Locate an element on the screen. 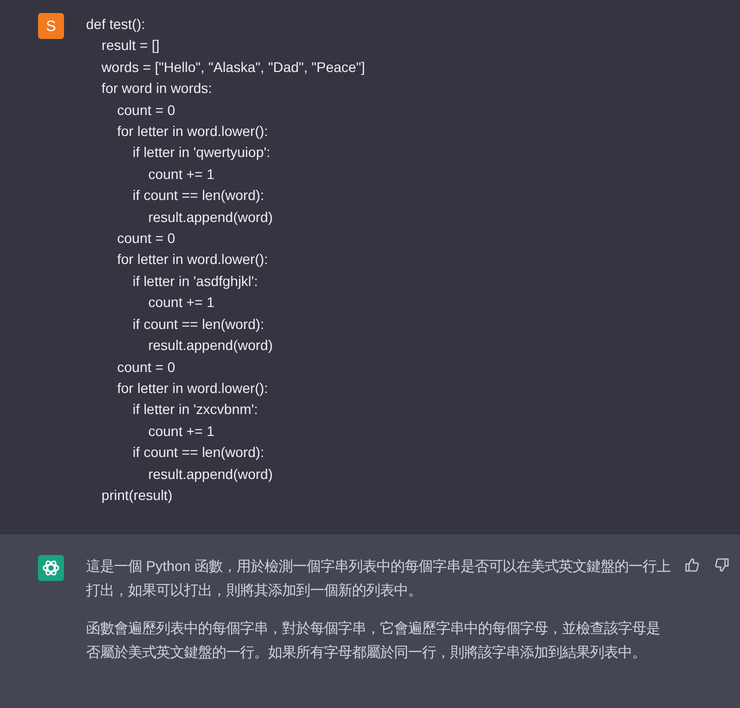 This screenshot has width=740, height=708. thumbs-down-icon is located at coordinates (722, 565).